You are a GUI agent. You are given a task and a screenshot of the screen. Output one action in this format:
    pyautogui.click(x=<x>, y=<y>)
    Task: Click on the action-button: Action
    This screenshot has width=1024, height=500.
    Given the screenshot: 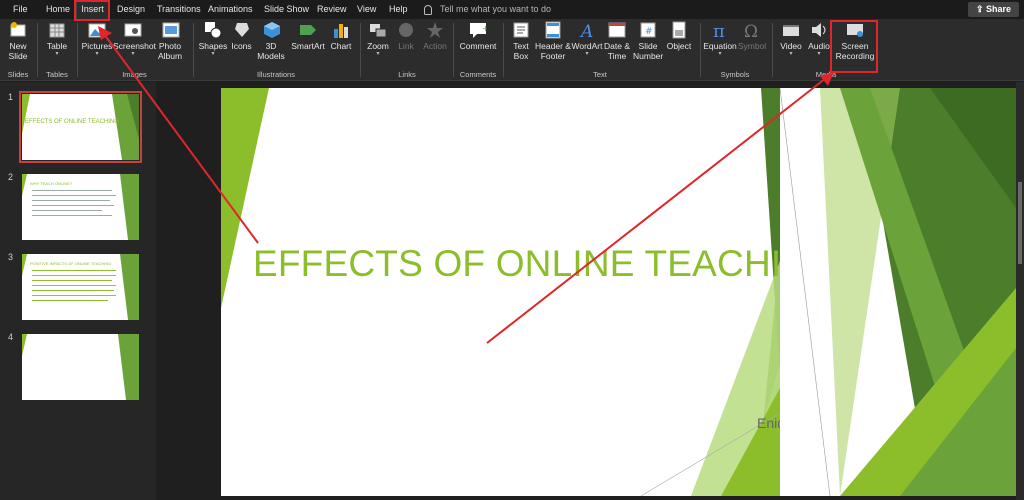 What is the action you would take?
    pyautogui.click(x=435, y=36)
    